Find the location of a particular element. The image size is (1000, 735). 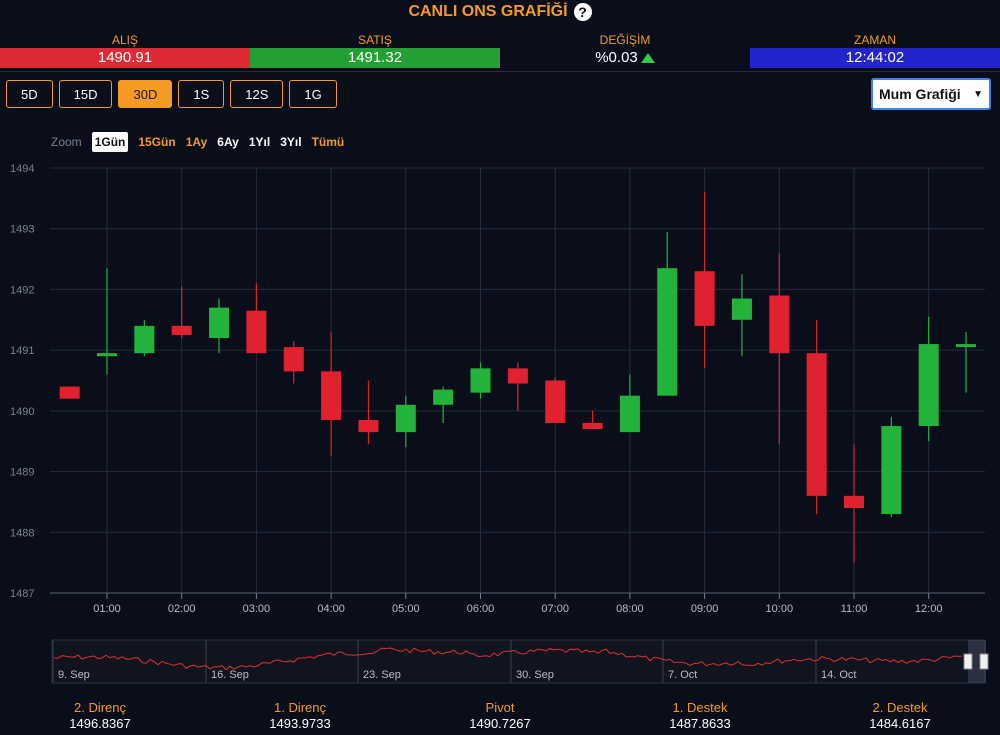

header: CANLI ONS GRAFİĞİ ? is located at coordinates (500, 12).